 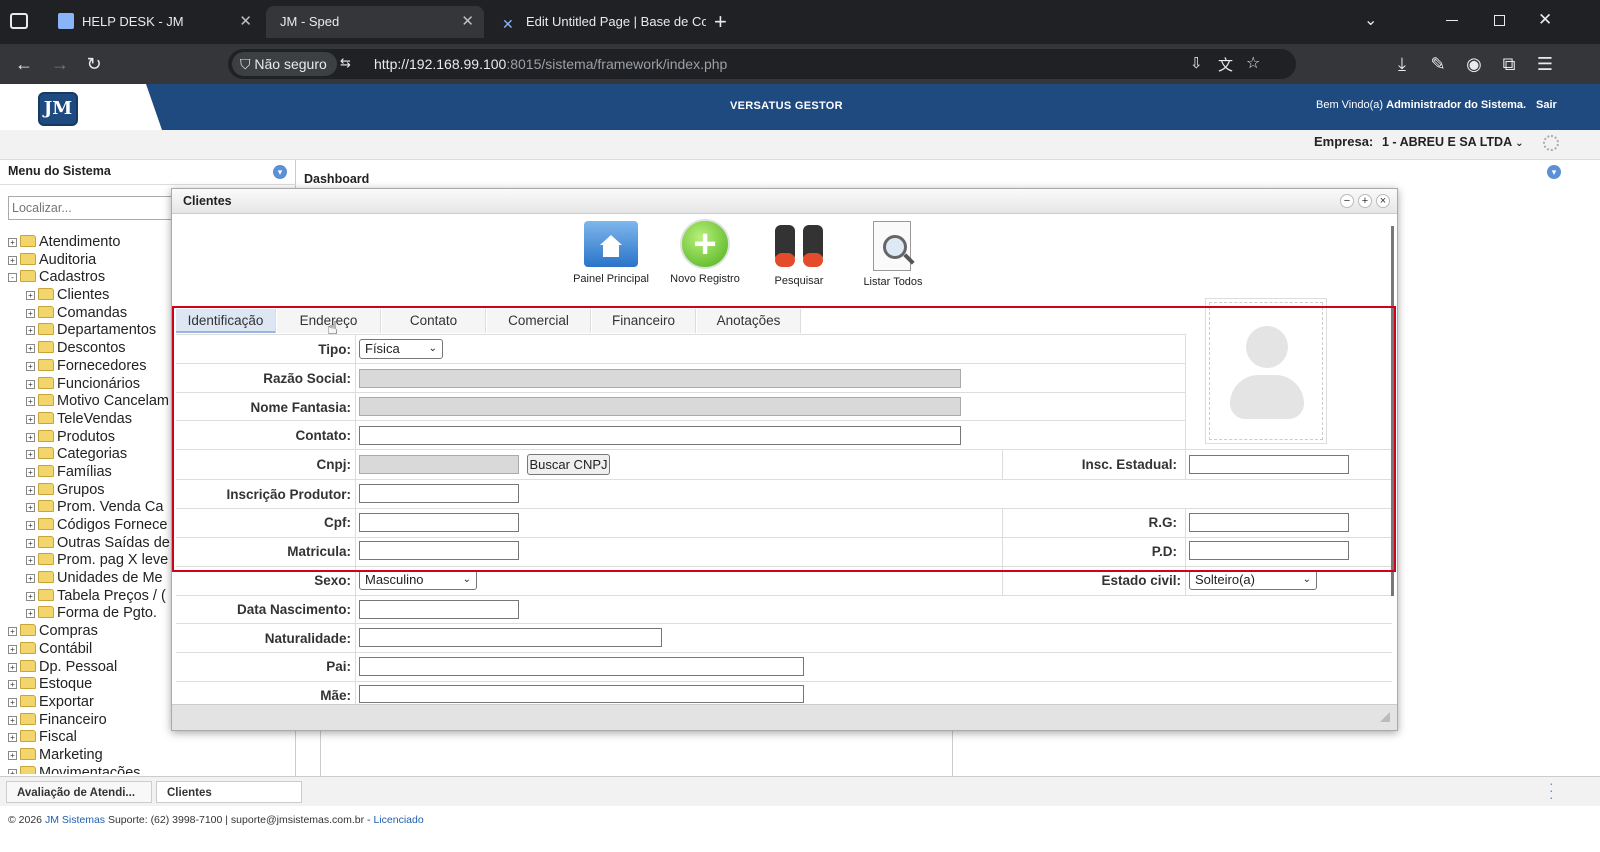 I want to click on menu-tree-item: + Movimentações, so click(x=153, y=769).